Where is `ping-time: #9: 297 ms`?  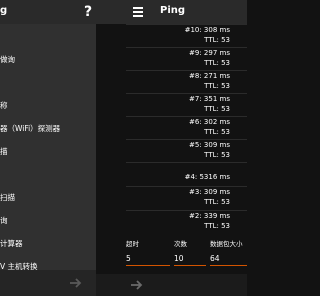
ping-time: #9: 297 ms is located at coordinates (209, 53).